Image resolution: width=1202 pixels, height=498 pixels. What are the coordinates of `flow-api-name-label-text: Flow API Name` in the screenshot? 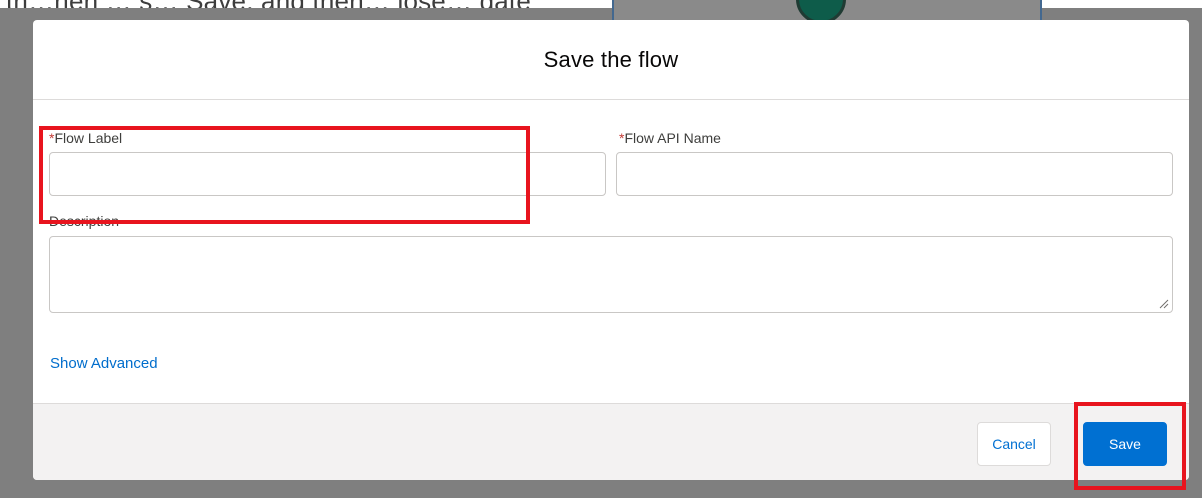 It's located at (672, 138).